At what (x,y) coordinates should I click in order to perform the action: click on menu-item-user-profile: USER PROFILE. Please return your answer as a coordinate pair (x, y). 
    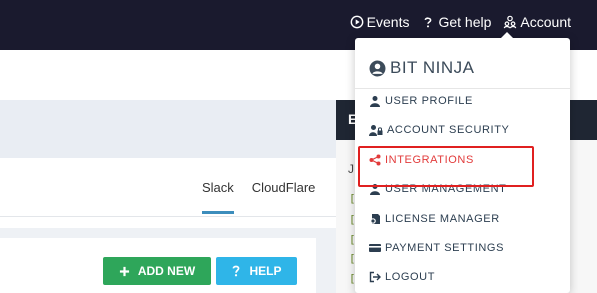
    Looking at the image, I should click on (421, 101).